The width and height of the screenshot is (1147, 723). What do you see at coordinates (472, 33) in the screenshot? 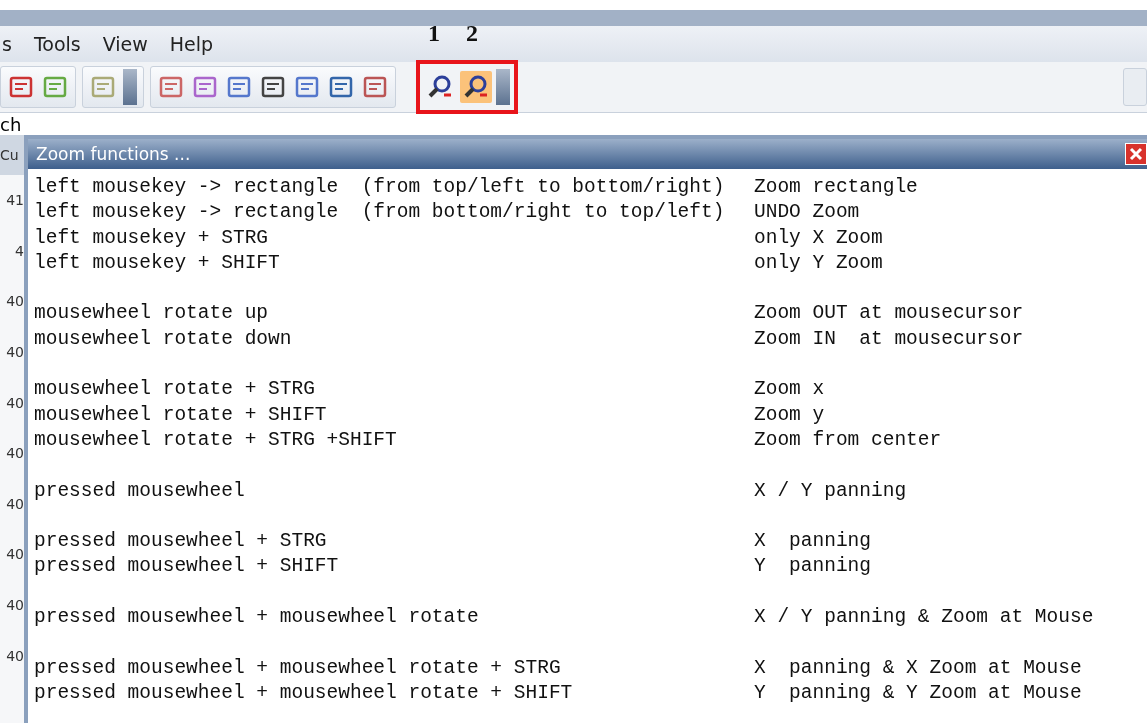
I see `annotation-number: 2` at bounding box center [472, 33].